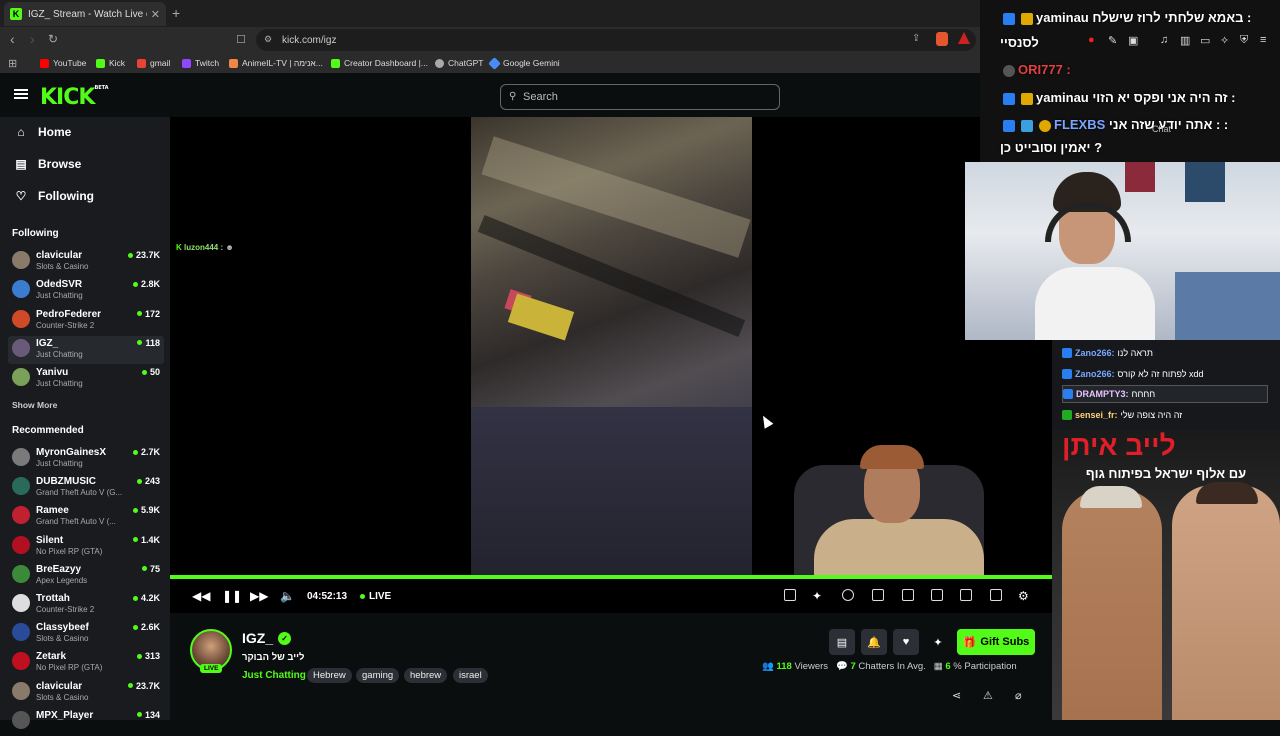 The image size is (1280, 736). I want to click on bookmark-gemini: Google Gemini, so click(524, 63).